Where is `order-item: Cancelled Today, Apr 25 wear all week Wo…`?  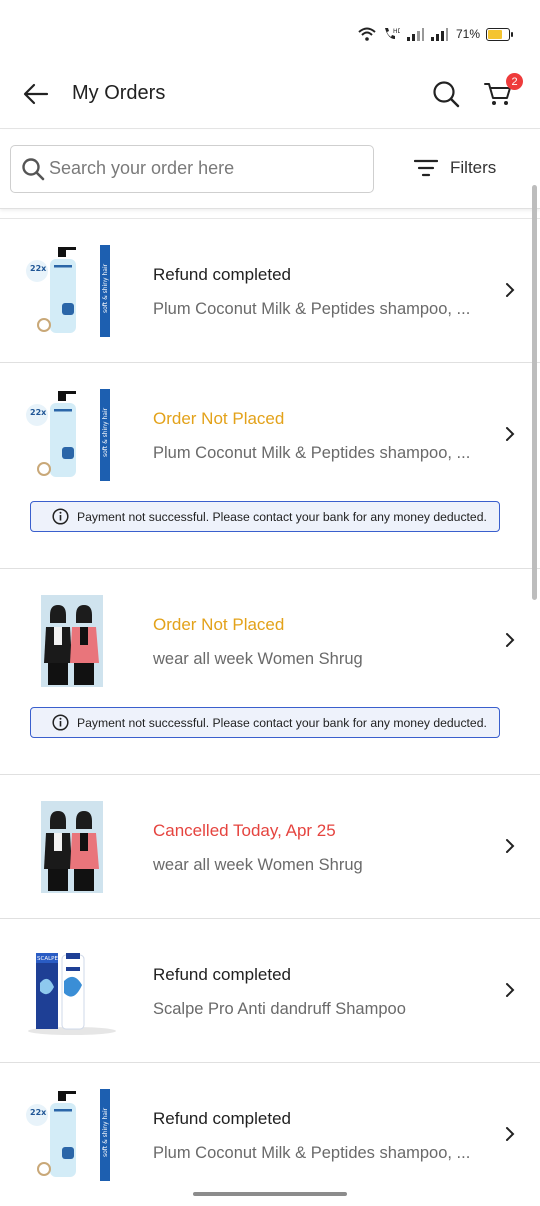
order-item: Cancelled Today, Apr 25 wear all week Wo… is located at coordinates (270, 847).